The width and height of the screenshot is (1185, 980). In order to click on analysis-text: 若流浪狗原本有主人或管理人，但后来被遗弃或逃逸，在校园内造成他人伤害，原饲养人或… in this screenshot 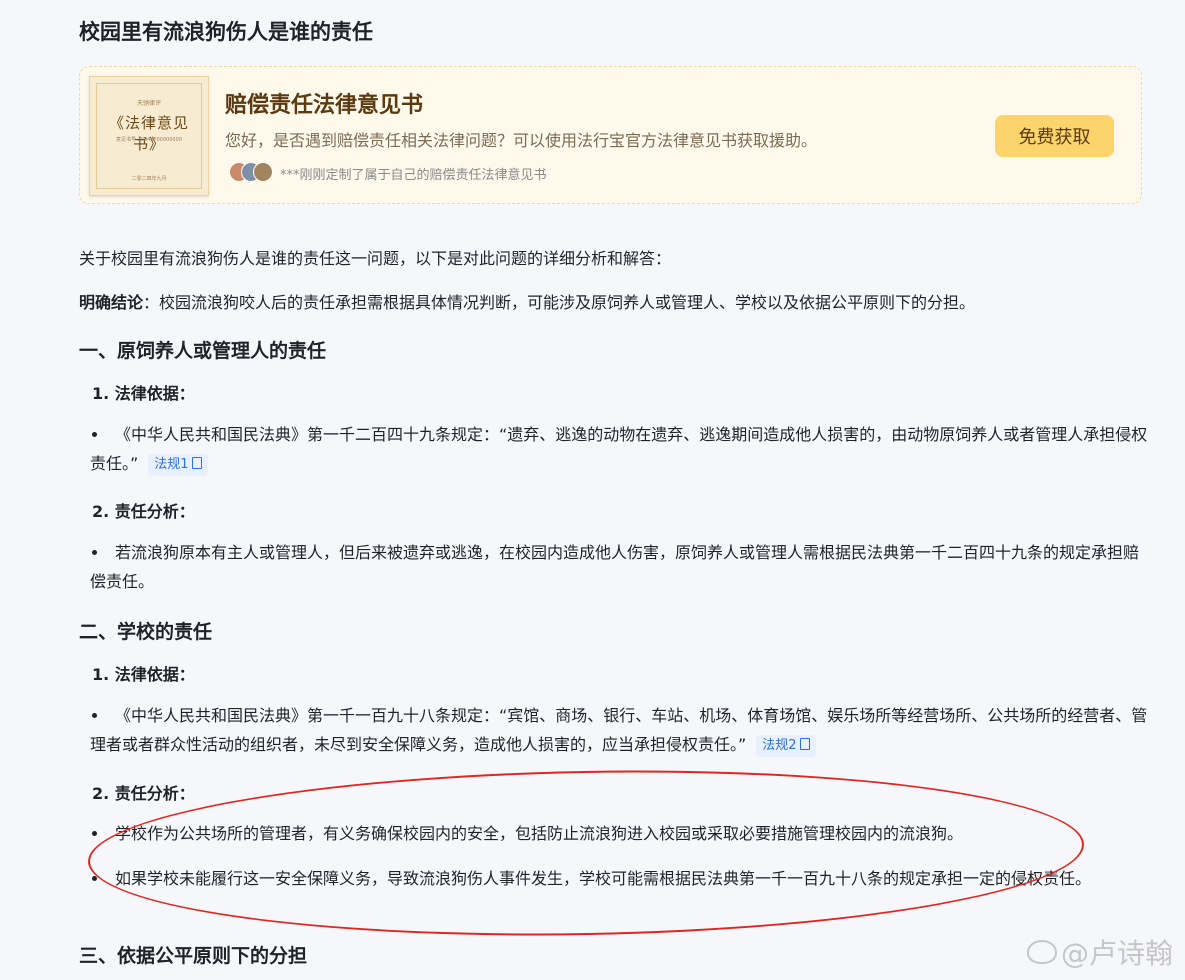, I will do `click(615, 567)`.